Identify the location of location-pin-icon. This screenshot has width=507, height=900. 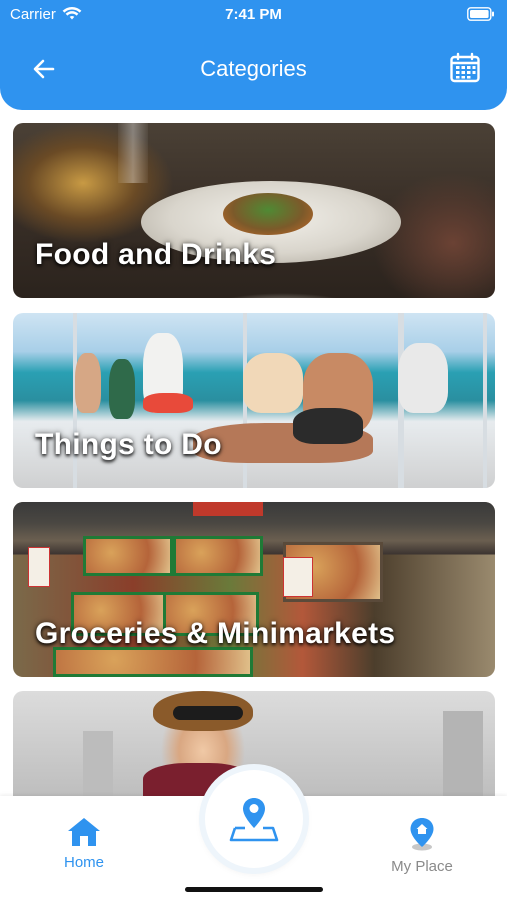
(422, 834).